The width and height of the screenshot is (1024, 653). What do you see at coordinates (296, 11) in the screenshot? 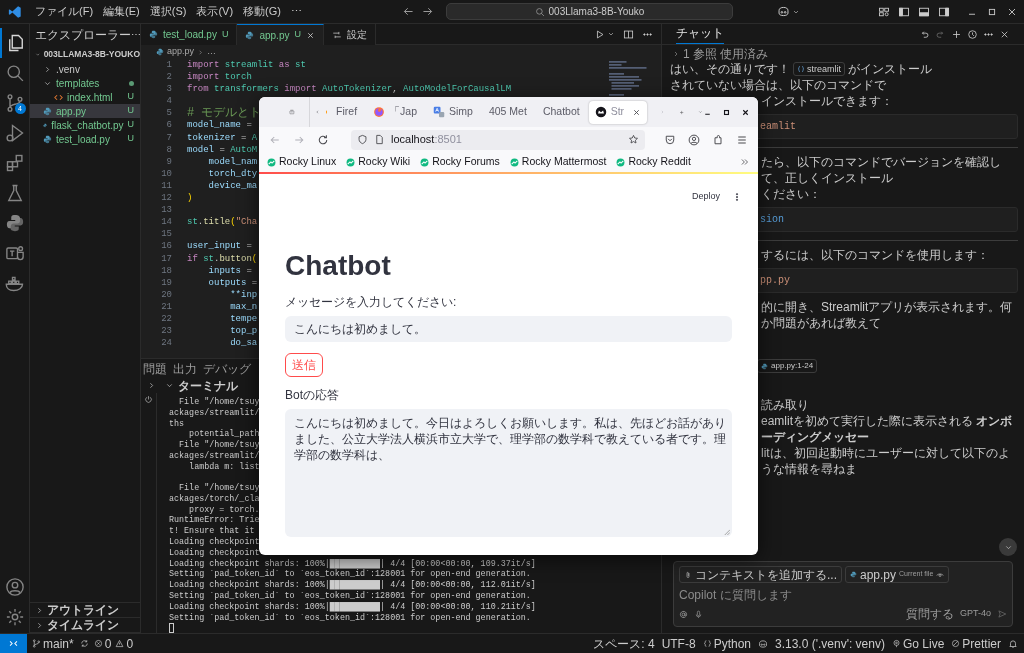
I see `menu-item: ⋯` at bounding box center [296, 11].